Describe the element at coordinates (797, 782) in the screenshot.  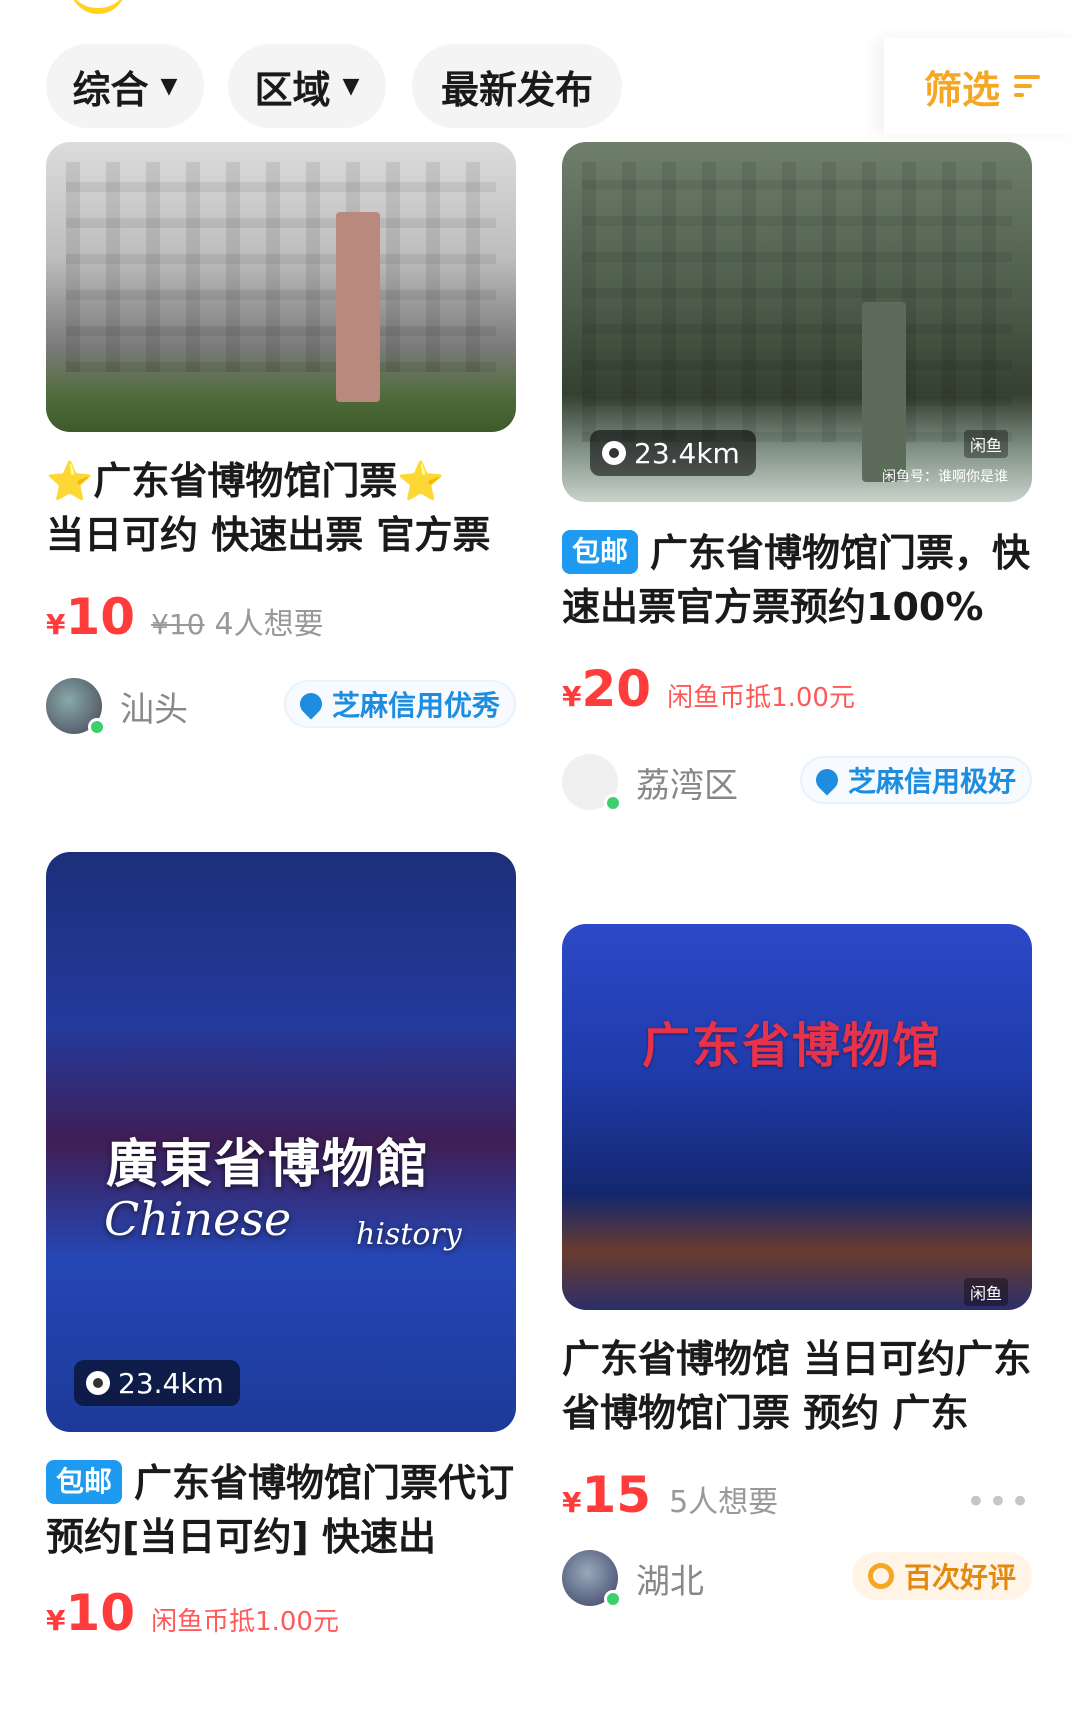
I see `seller-row: 荔湾区 芝麻信用极好` at that location.